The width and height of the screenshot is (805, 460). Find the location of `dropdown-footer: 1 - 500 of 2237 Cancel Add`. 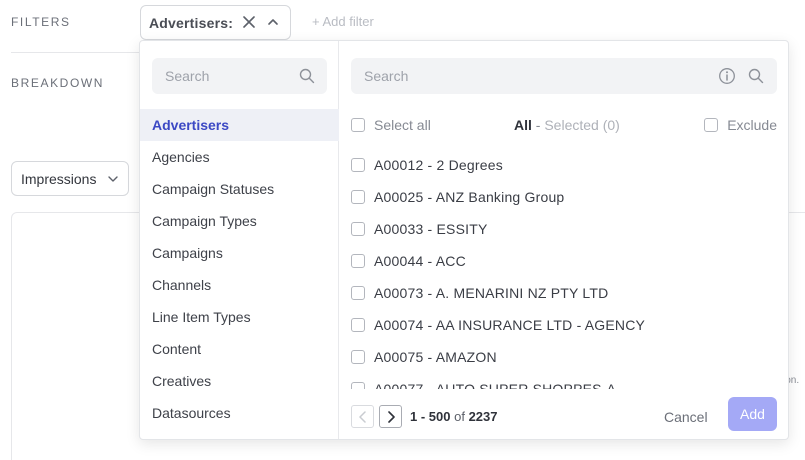

dropdown-footer: 1 - 500 of 2237 Cancel Add is located at coordinates (563, 417).